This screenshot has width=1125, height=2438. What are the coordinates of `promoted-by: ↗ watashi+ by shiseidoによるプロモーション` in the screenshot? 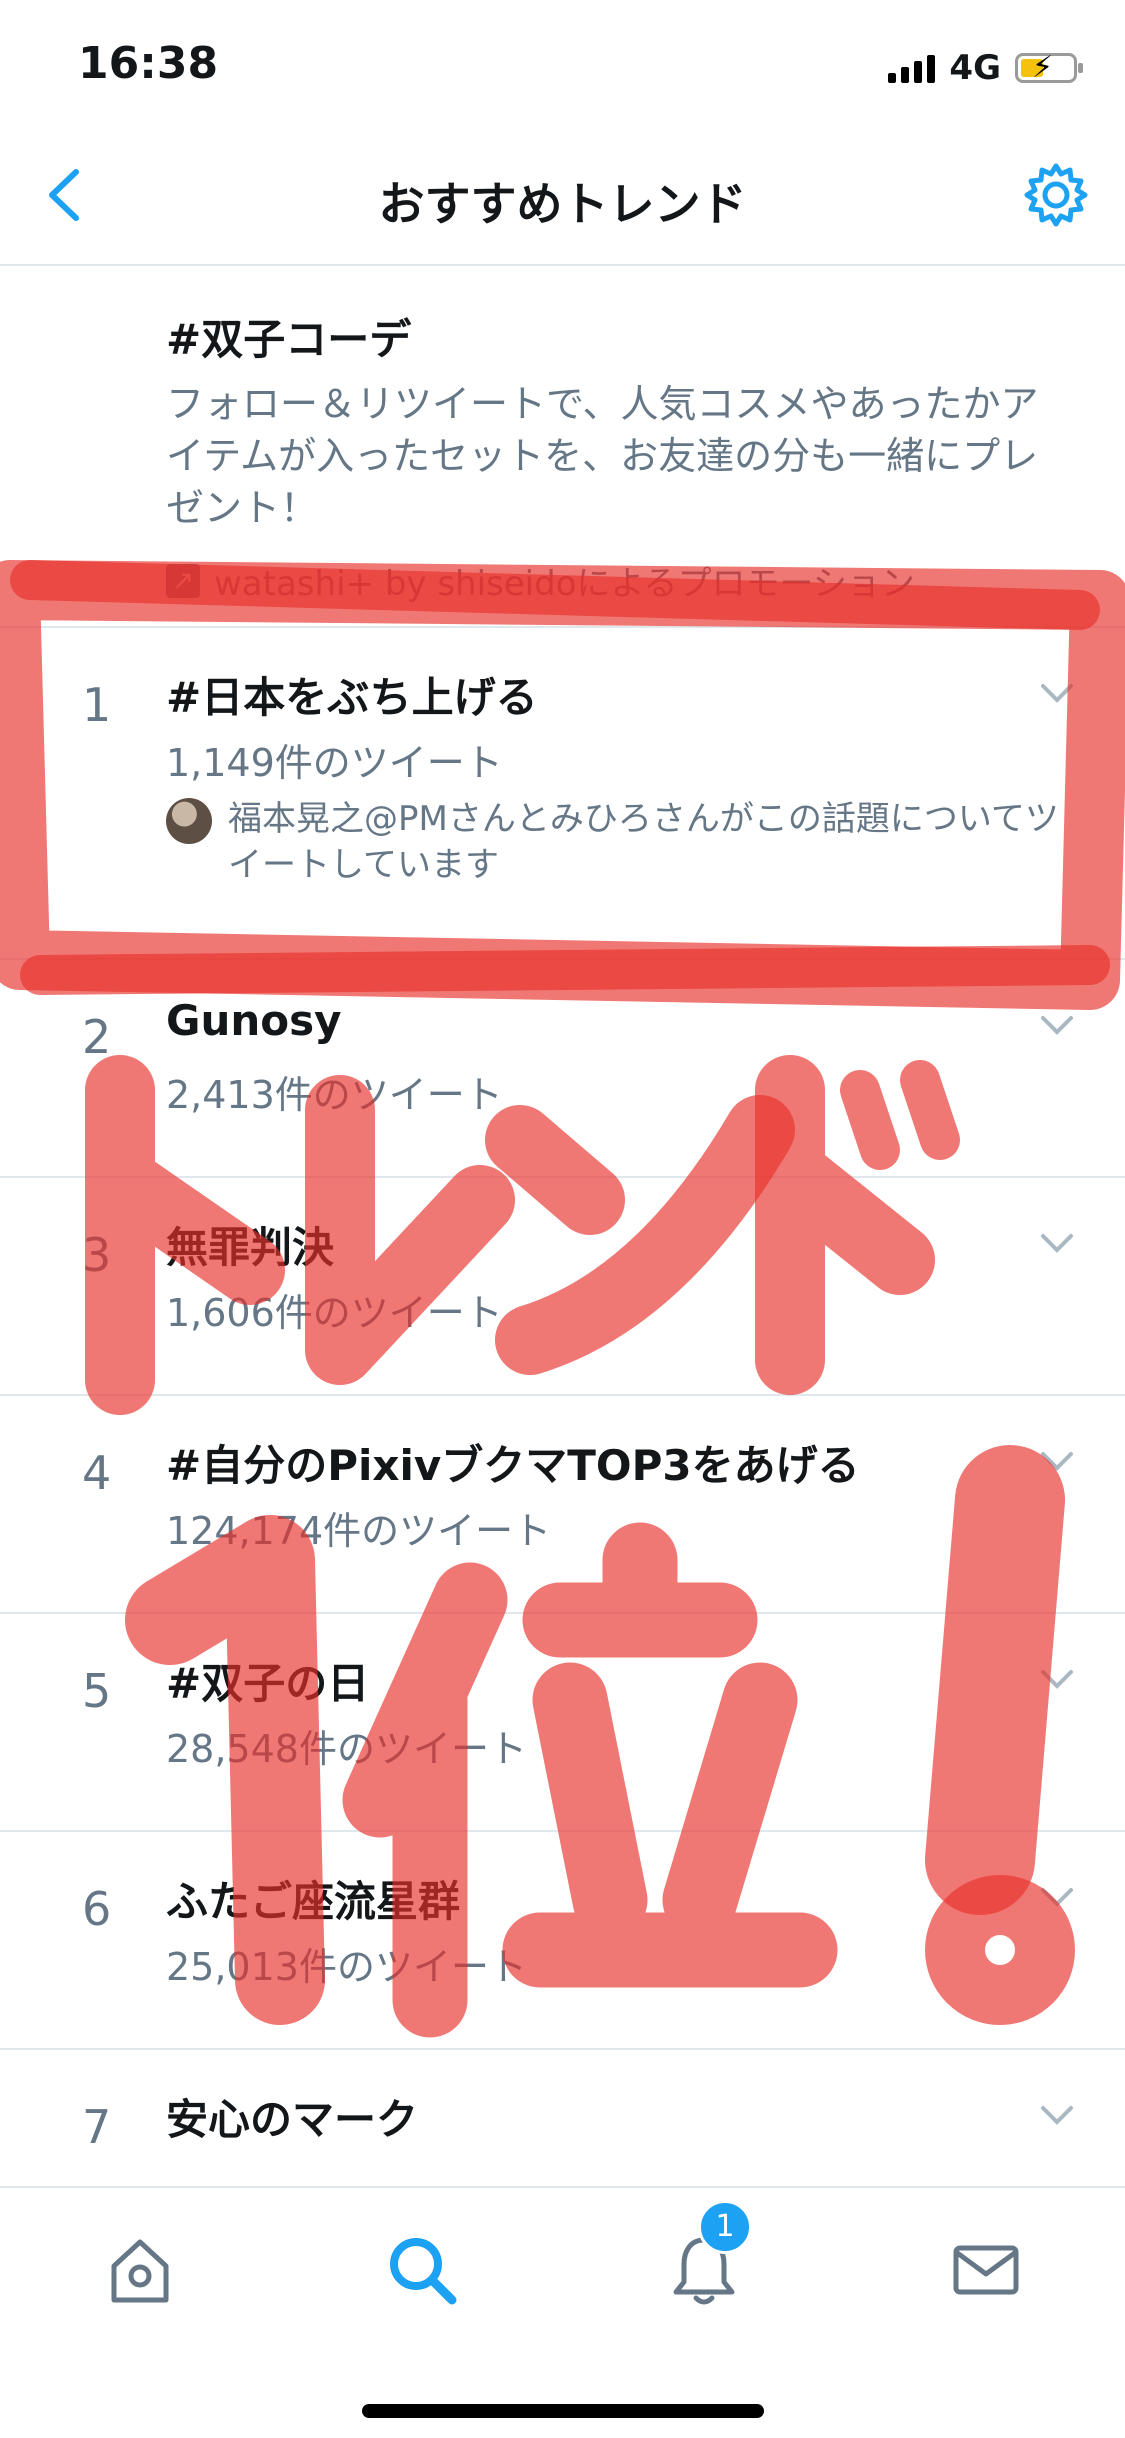 It's located at (540, 580).